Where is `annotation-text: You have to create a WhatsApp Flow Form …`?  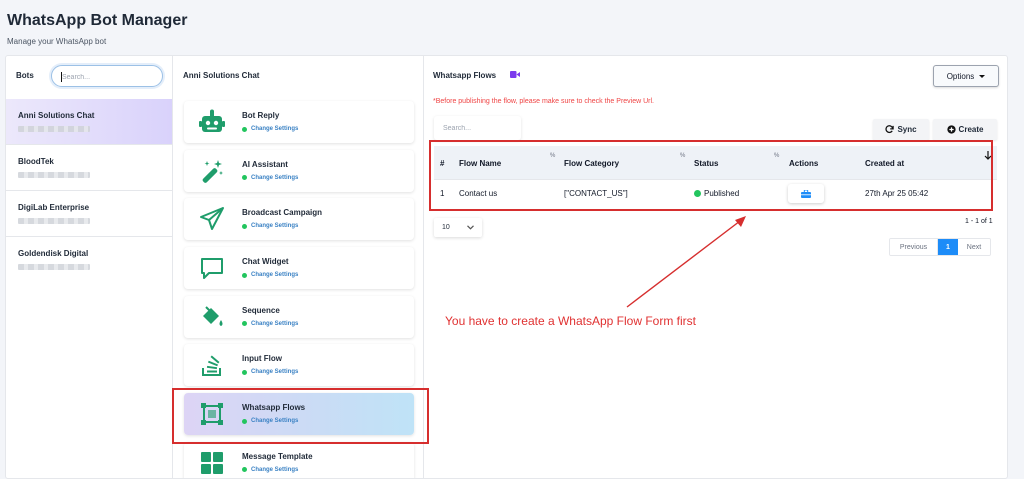
annotation-text: You have to create a WhatsApp Flow Form … is located at coordinates (570, 321).